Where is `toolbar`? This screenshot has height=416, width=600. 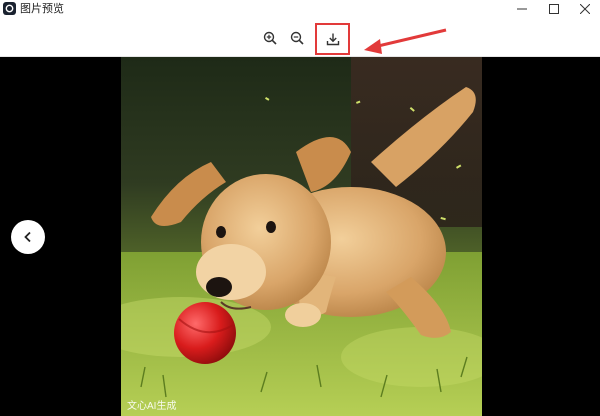
toolbar is located at coordinates (300, 37).